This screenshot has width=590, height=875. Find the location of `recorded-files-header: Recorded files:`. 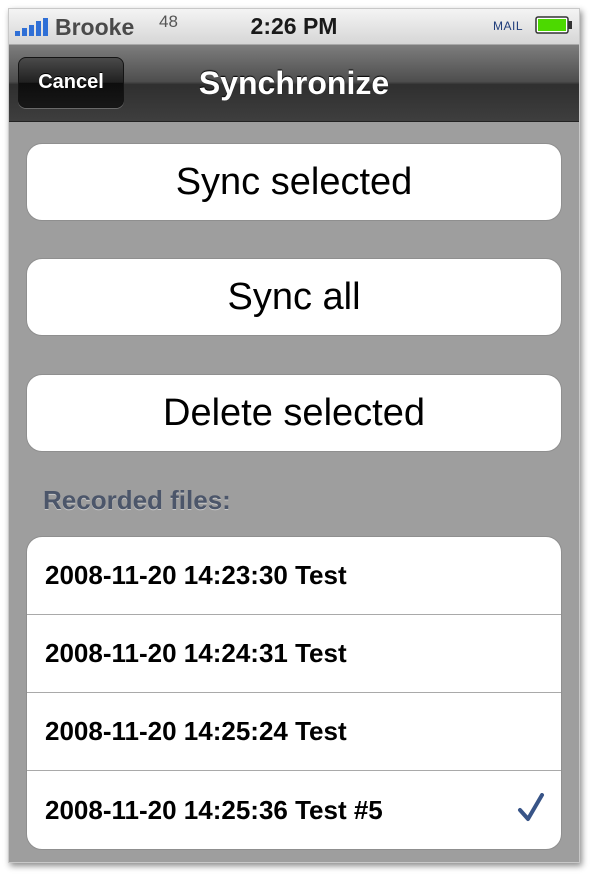

recorded-files-header: Recorded files: is located at coordinates (137, 500).